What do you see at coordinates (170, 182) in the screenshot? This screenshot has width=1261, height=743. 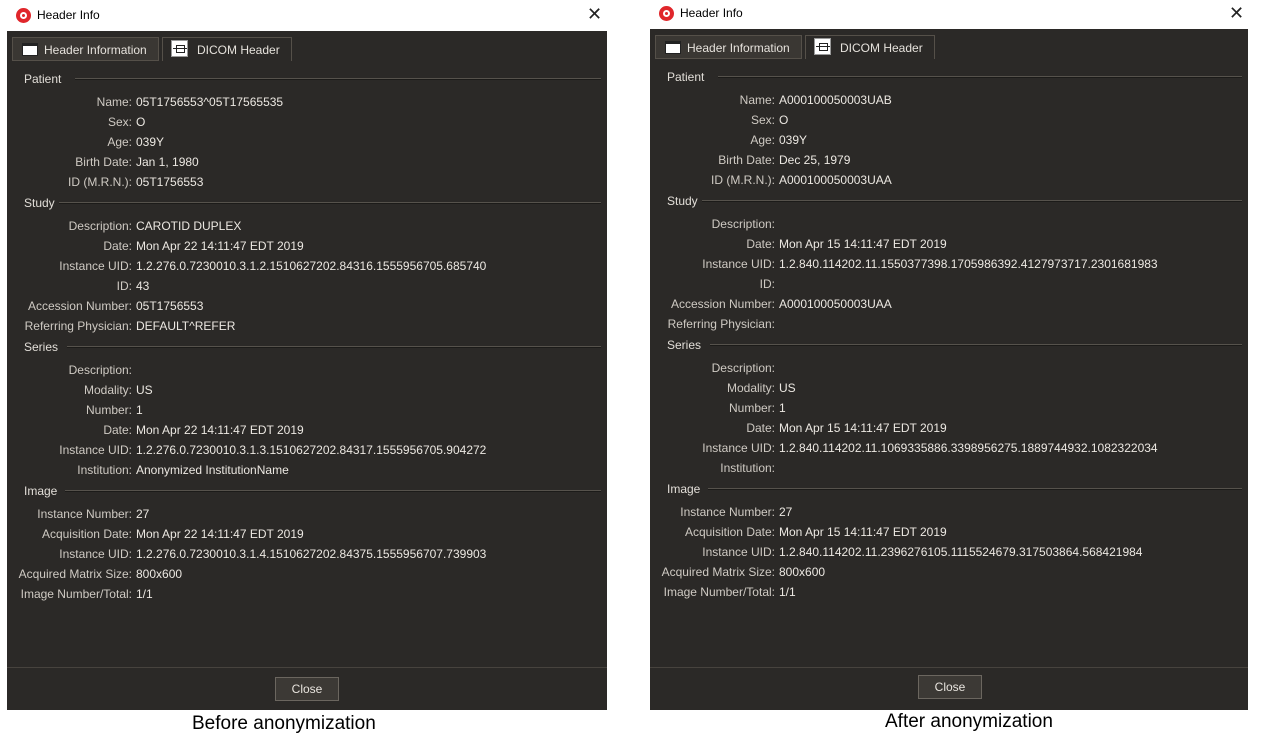 I see `value-id-mrn: 05T1756553` at bounding box center [170, 182].